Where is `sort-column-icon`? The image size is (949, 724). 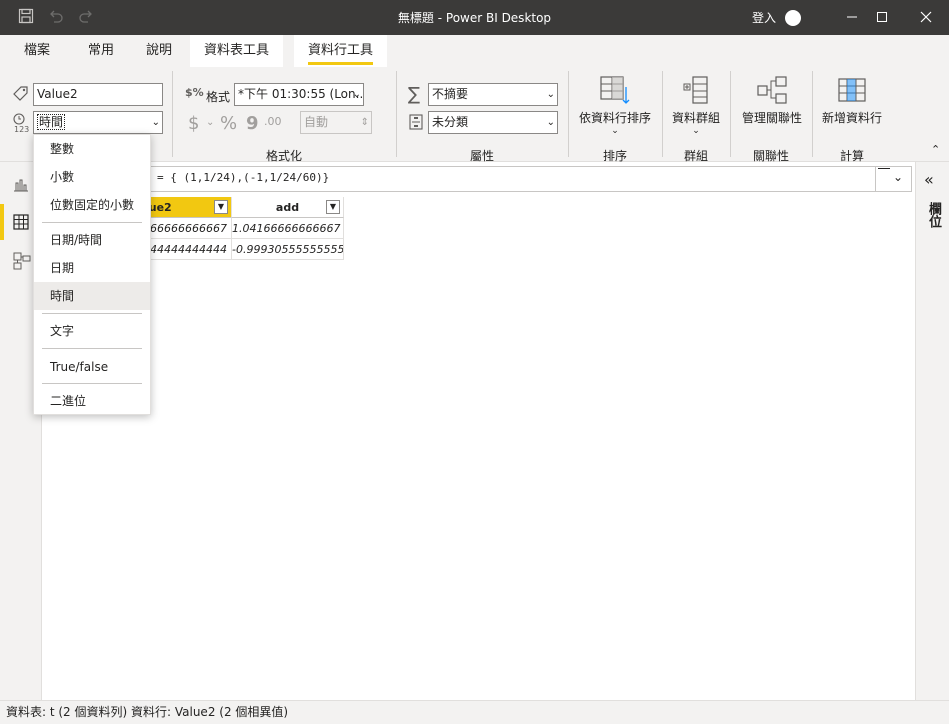
sort-column-icon is located at coordinates (615, 90).